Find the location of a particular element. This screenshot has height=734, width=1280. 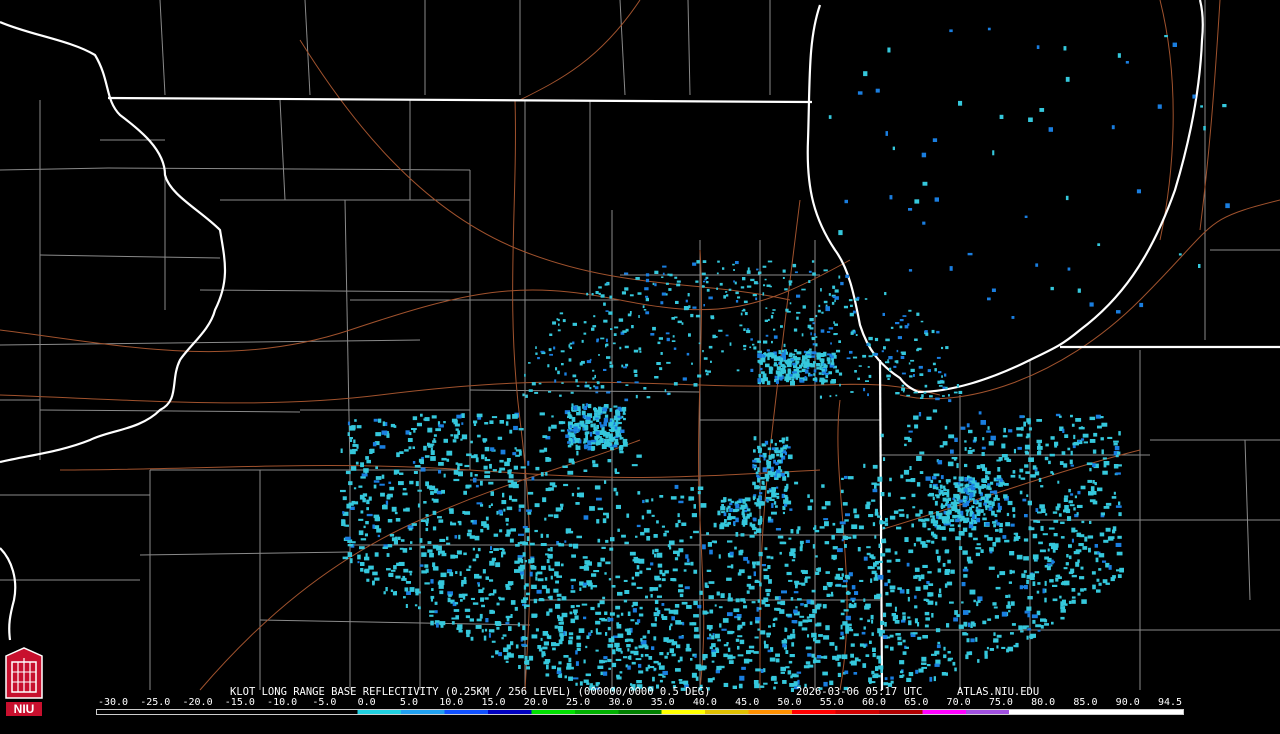

scale-label: 45.0 is located at coordinates (747, 702).